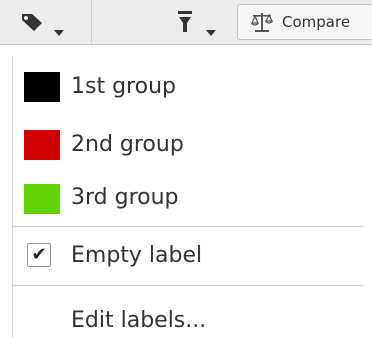  Describe the element at coordinates (137, 255) in the screenshot. I see `menu-item-label: Empty label` at that location.